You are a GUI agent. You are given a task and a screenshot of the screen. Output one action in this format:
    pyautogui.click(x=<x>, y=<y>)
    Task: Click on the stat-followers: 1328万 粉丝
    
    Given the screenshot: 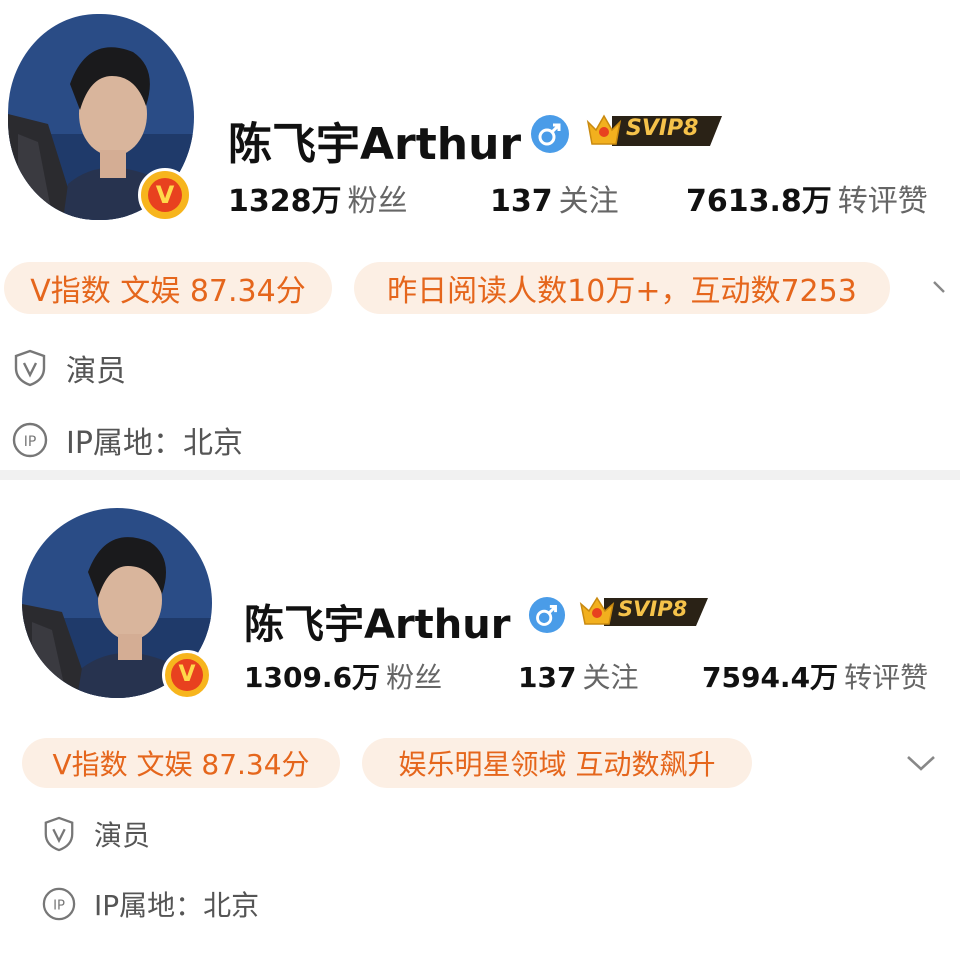 What is the action you would take?
    pyautogui.click(x=318, y=198)
    